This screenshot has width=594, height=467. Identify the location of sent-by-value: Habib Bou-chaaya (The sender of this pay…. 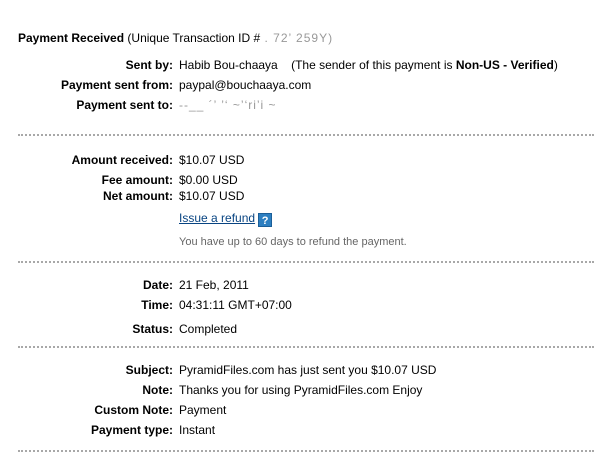
(368, 65).